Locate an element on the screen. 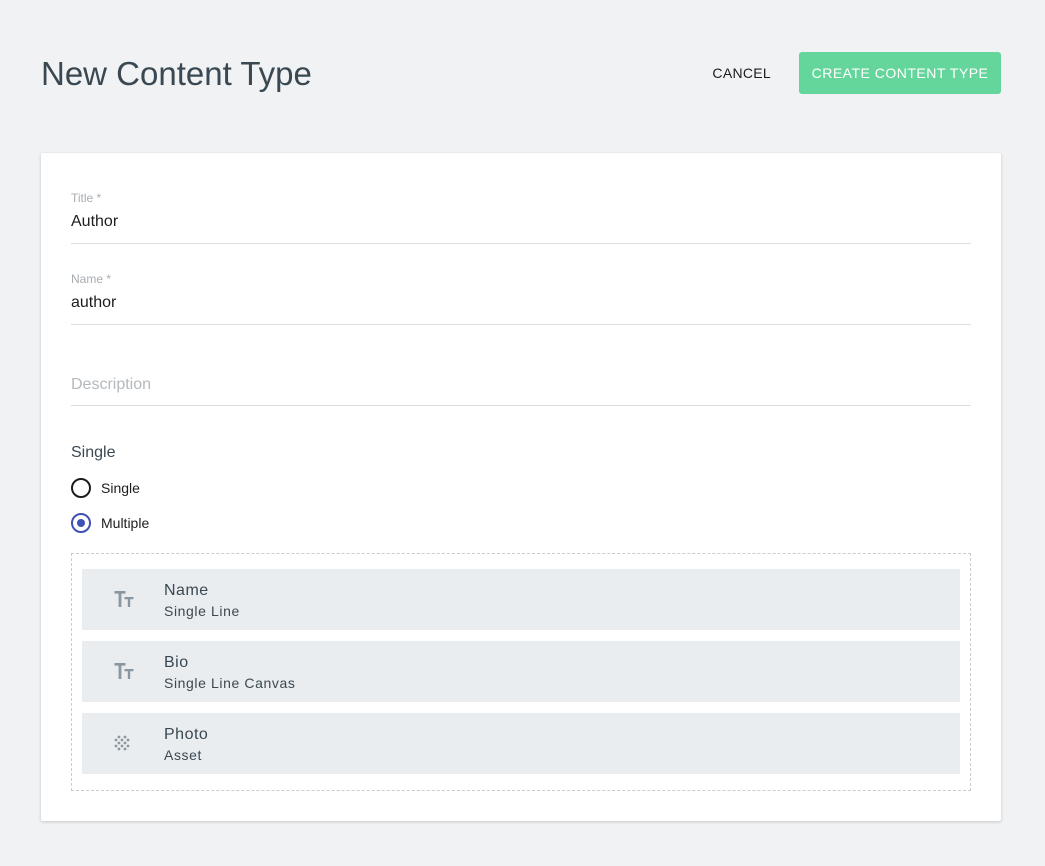  field-item-type: Asset is located at coordinates (183, 755).